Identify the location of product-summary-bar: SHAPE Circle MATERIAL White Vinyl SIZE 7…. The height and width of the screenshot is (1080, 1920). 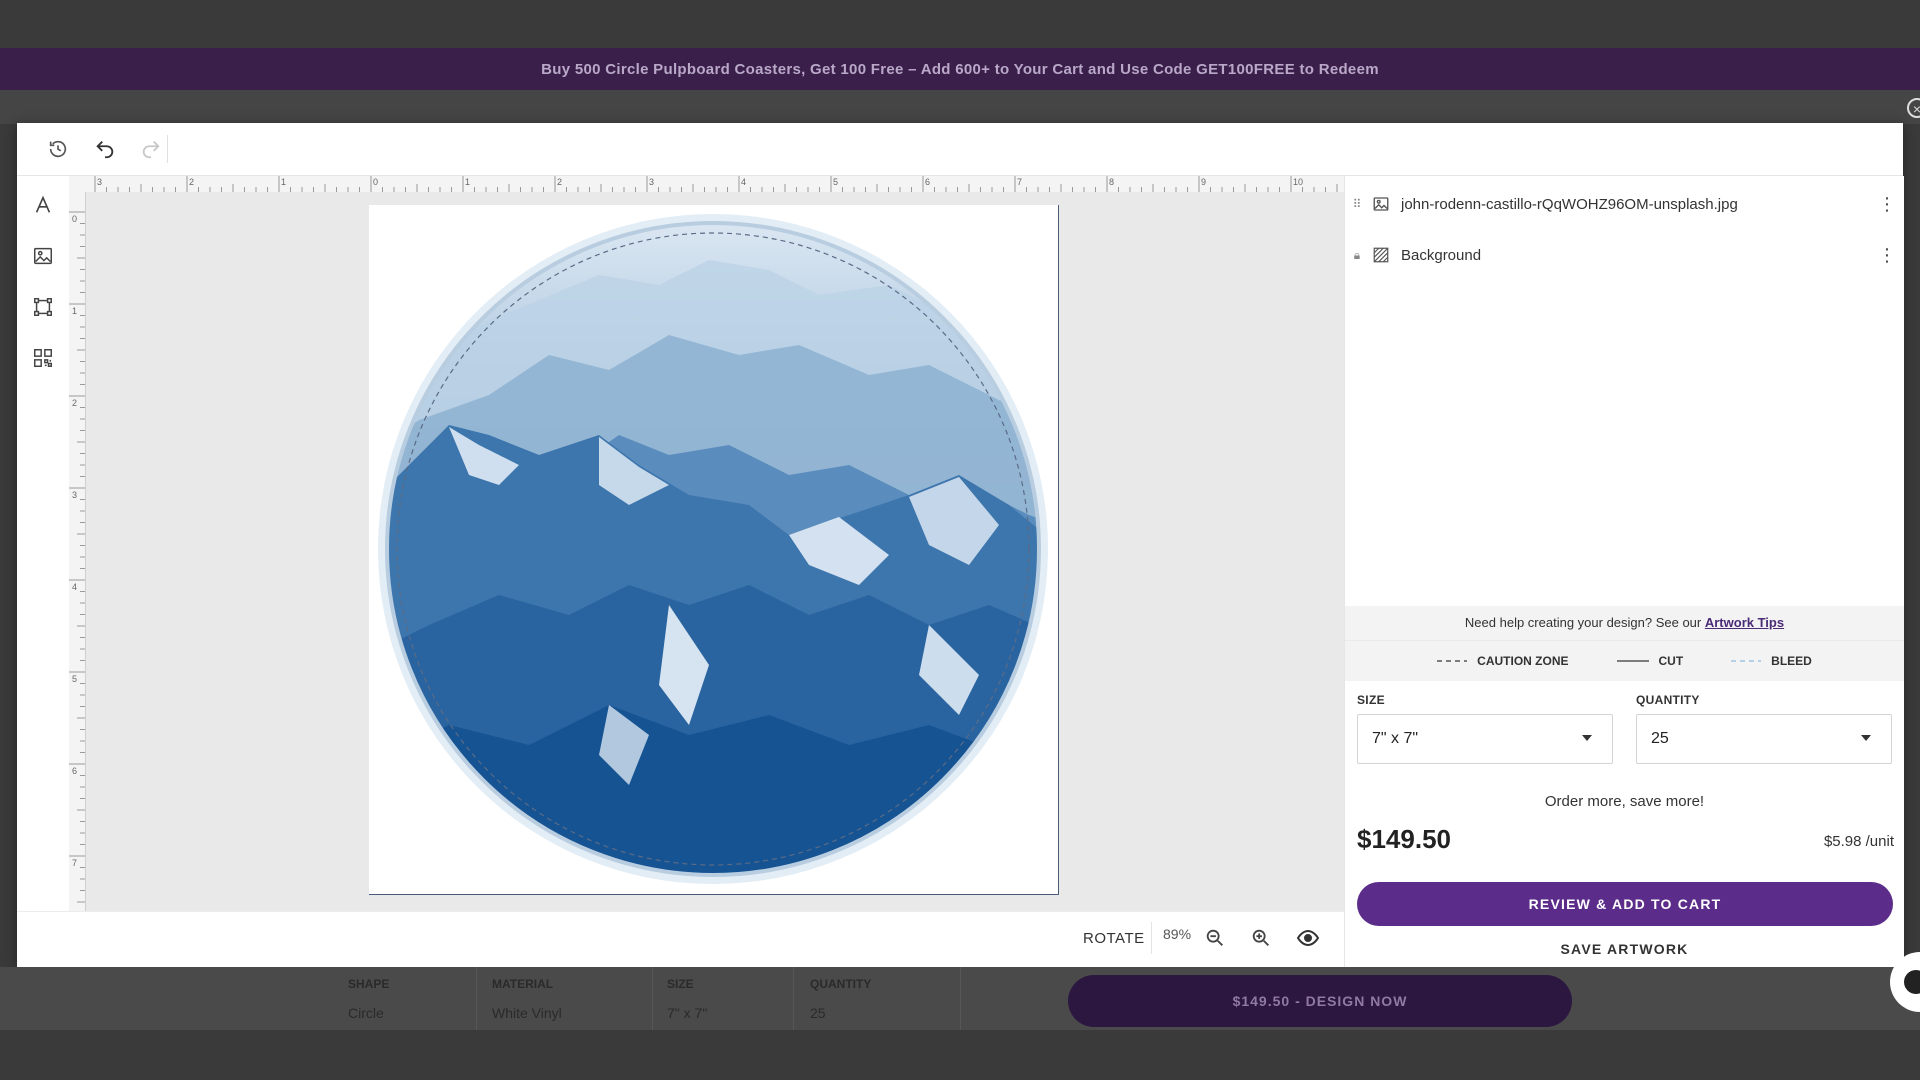
(960, 998).